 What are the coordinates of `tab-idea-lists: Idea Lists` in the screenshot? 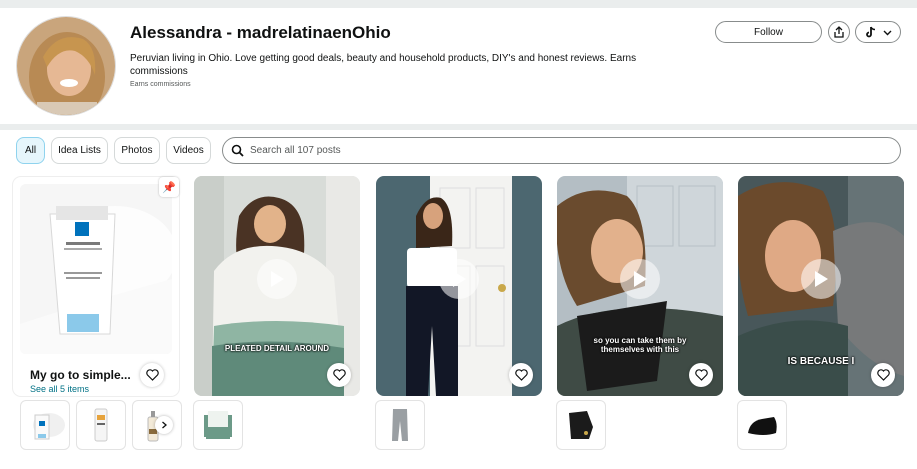 It's located at (79, 150).